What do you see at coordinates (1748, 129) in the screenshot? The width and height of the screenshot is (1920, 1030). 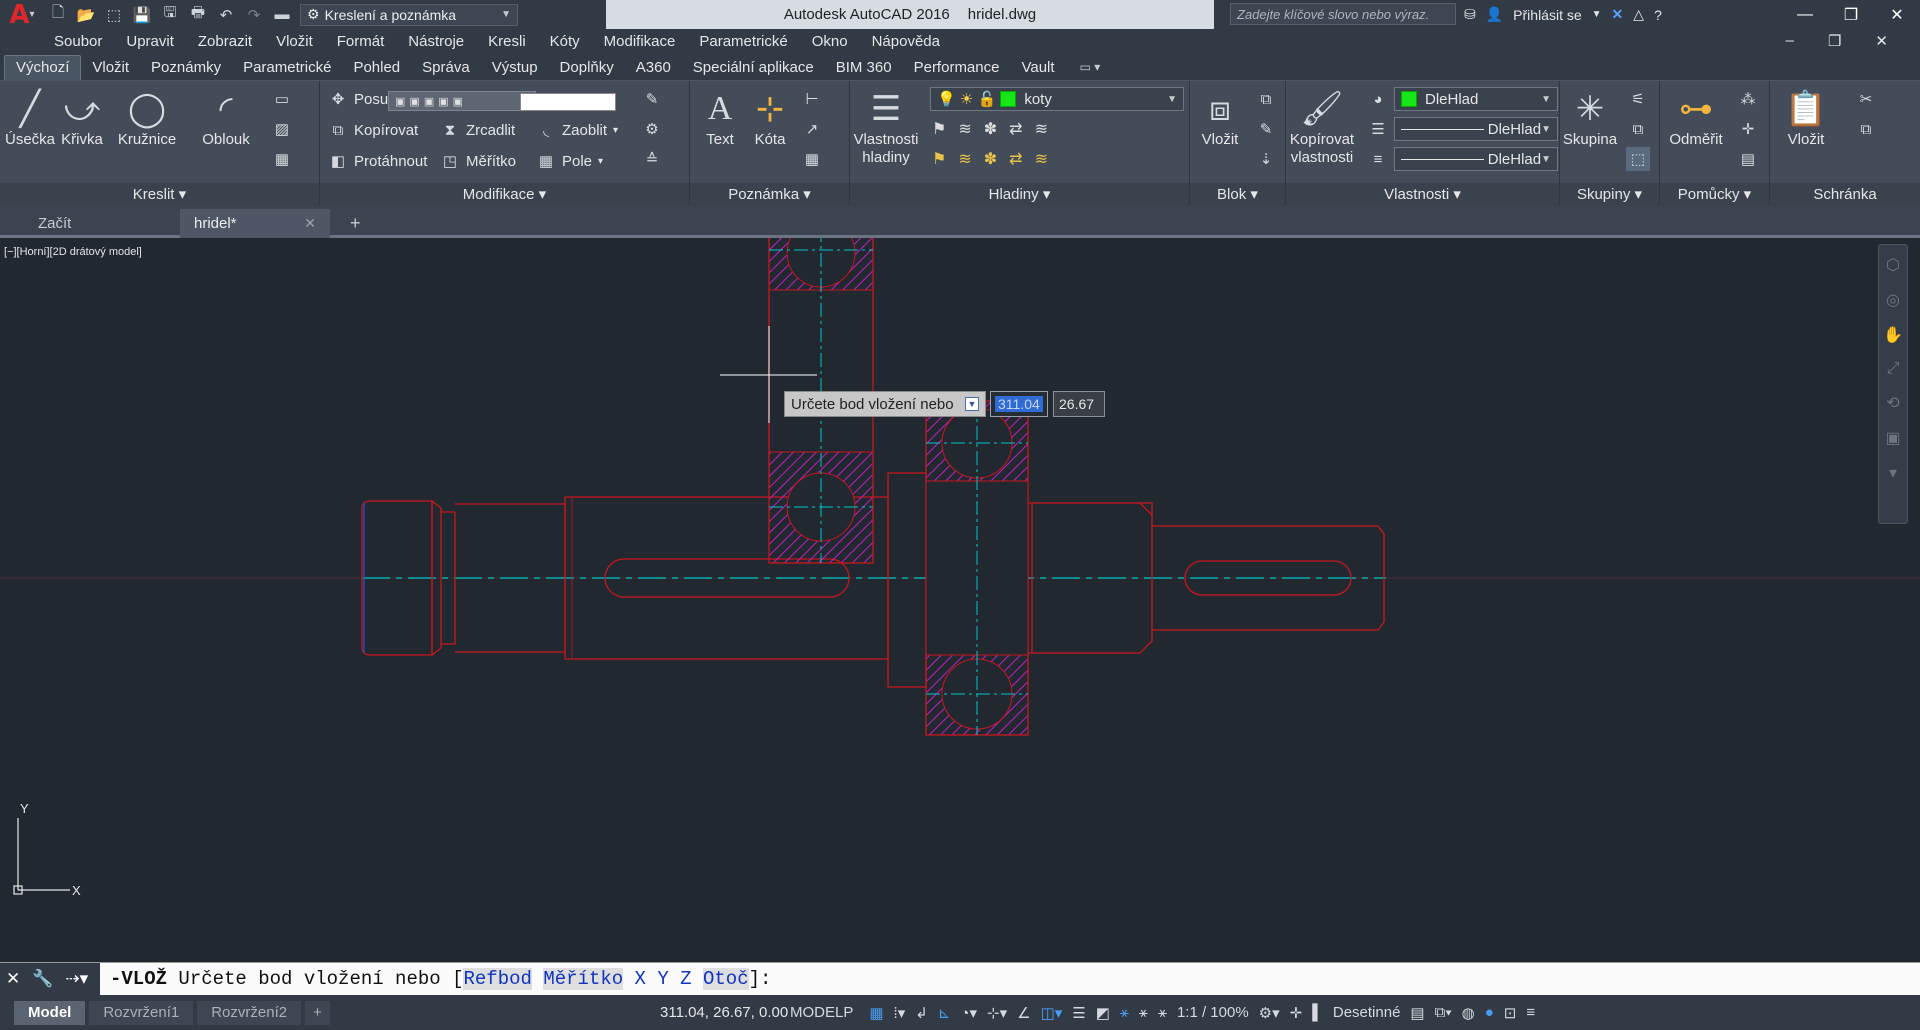 I see `point-icon: ✛` at bounding box center [1748, 129].